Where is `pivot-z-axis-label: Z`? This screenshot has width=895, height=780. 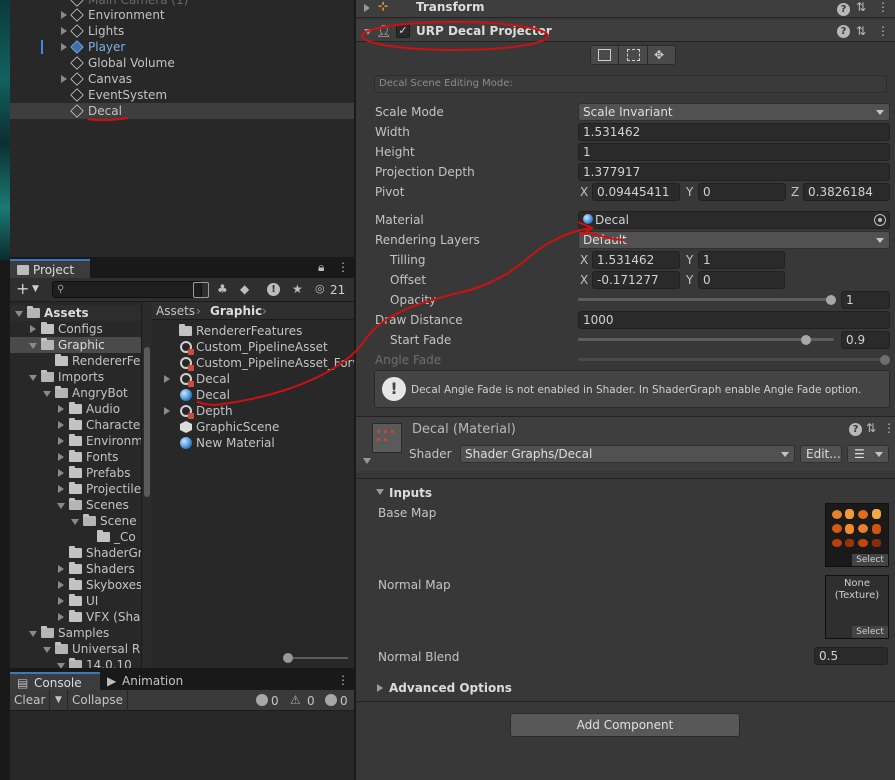
pivot-z-axis-label: Z is located at coordinates (795, 192).